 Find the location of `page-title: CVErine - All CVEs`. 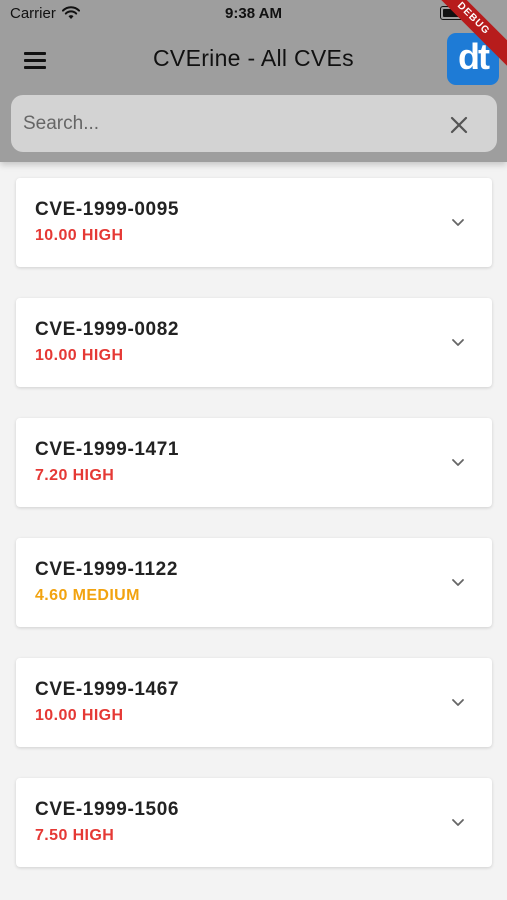

page-title: CVErine - All CVEs is located at coordinates (253, 58).